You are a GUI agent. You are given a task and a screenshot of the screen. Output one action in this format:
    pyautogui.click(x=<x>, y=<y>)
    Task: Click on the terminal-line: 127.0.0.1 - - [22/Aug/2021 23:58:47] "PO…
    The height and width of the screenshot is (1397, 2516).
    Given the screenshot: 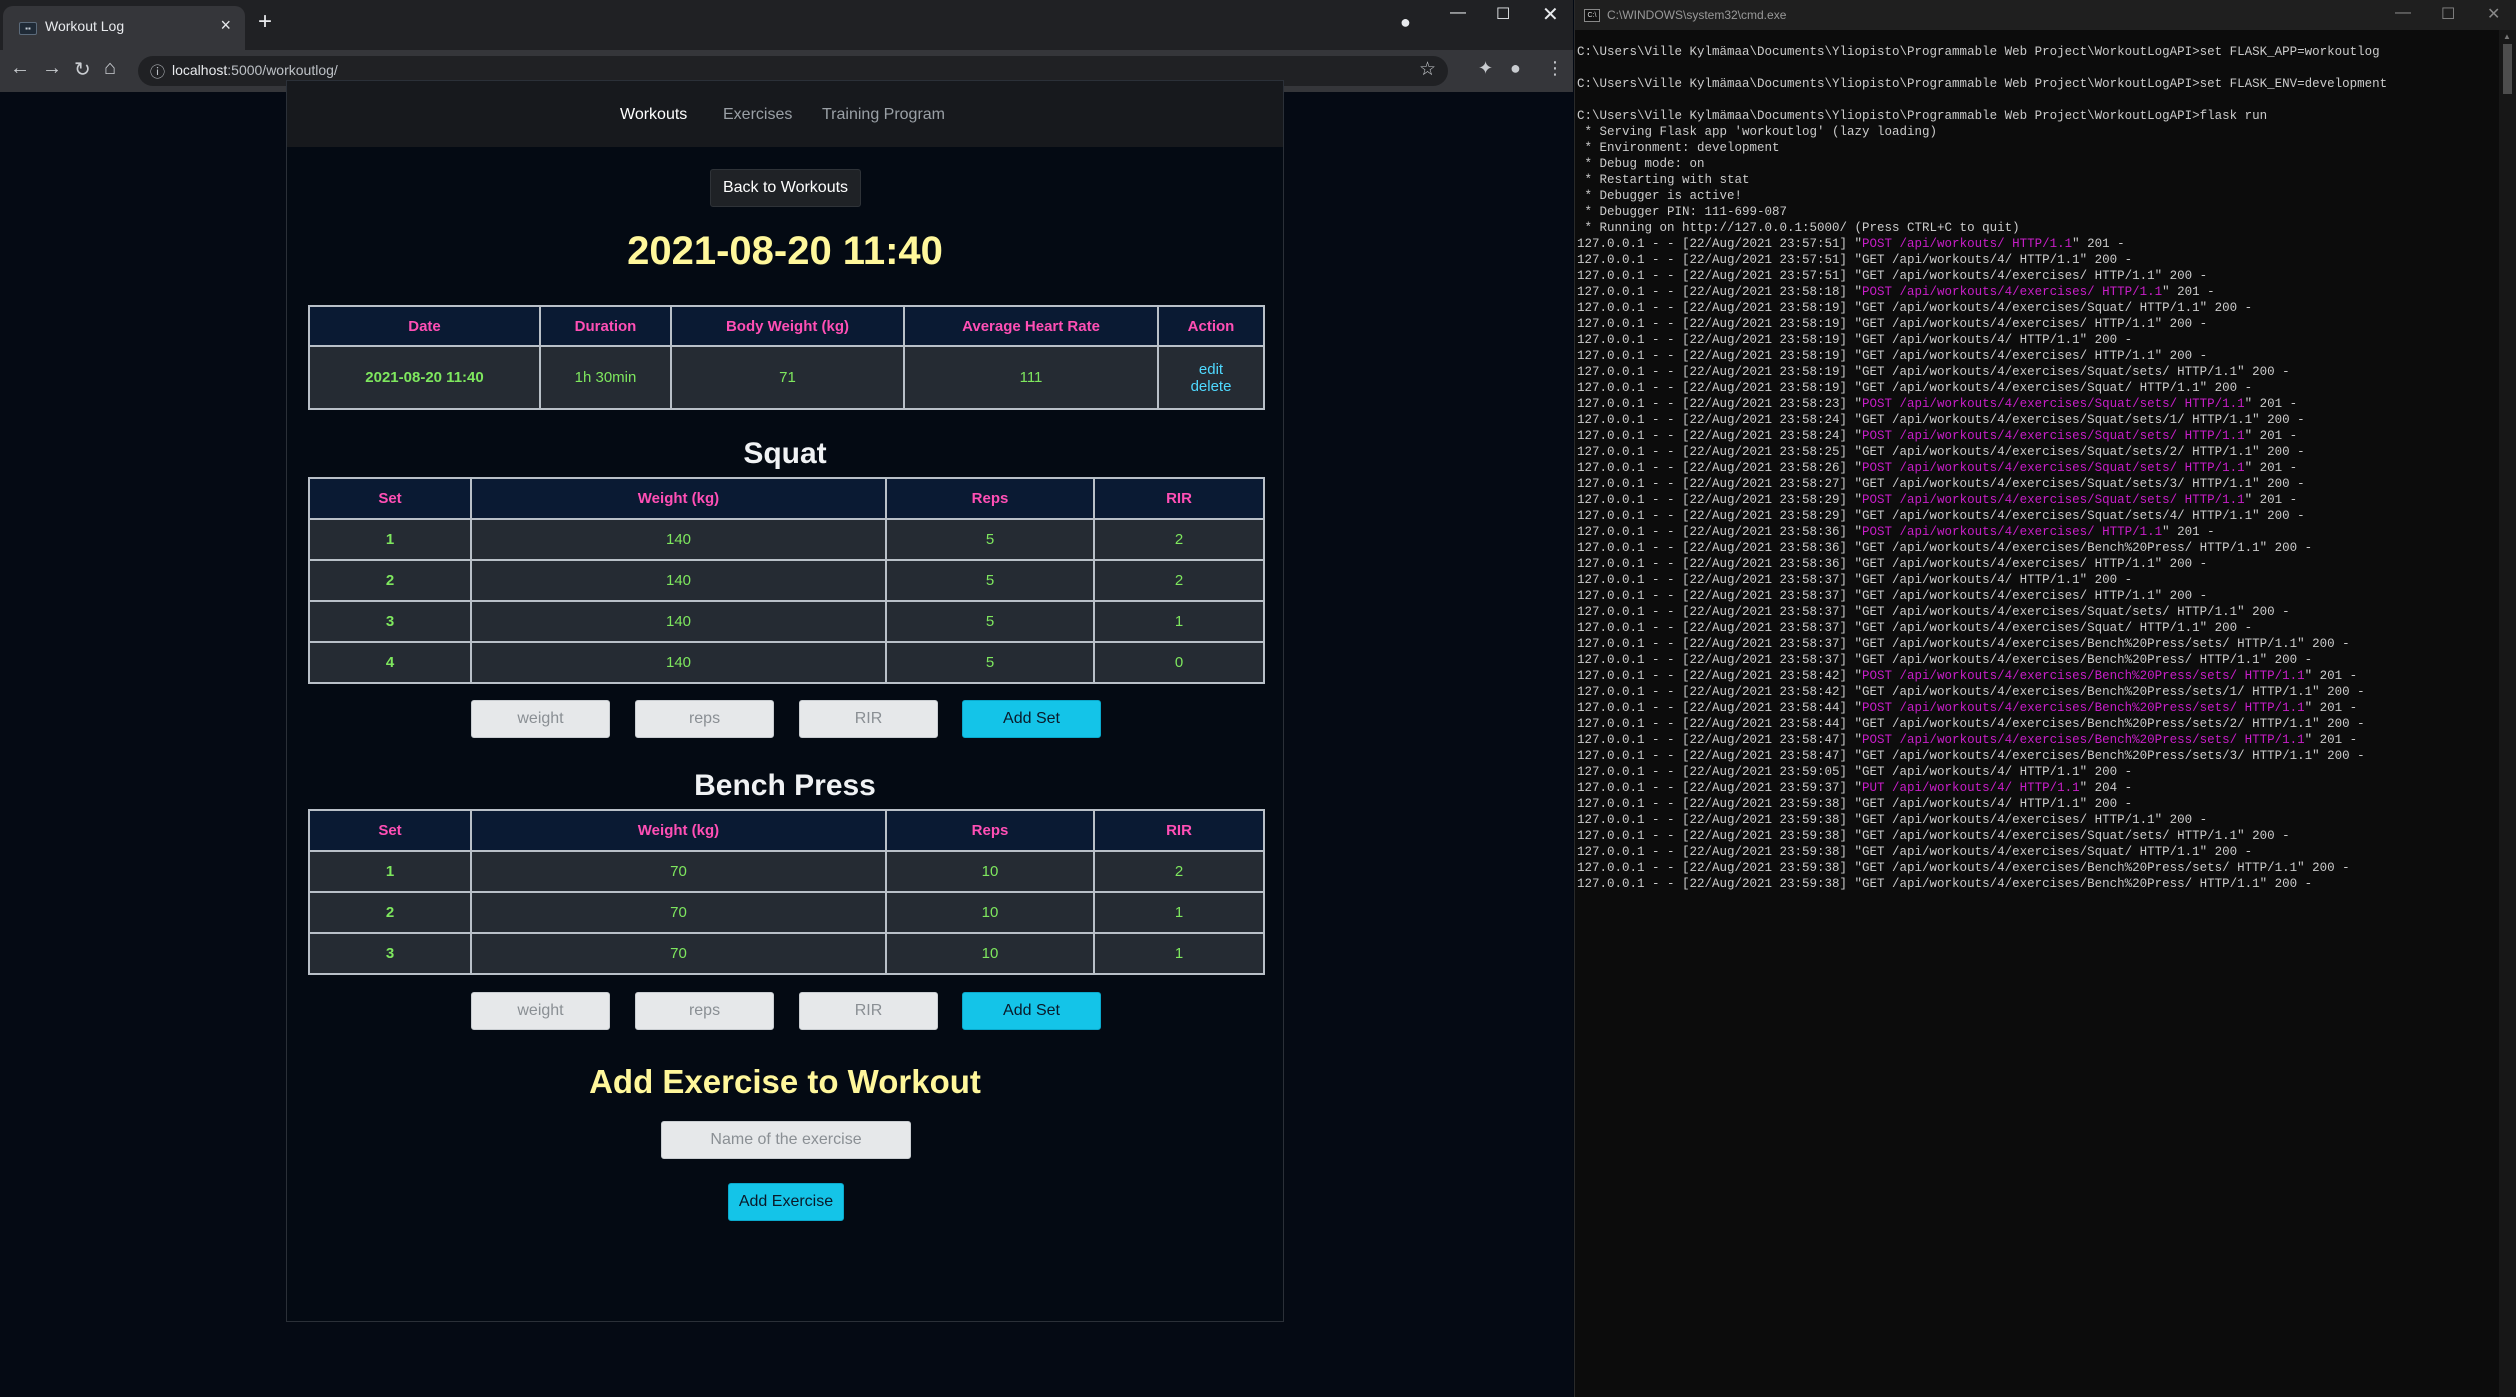 What is the action you would take?
    pyautogui.click(x=2037, y=740)
    